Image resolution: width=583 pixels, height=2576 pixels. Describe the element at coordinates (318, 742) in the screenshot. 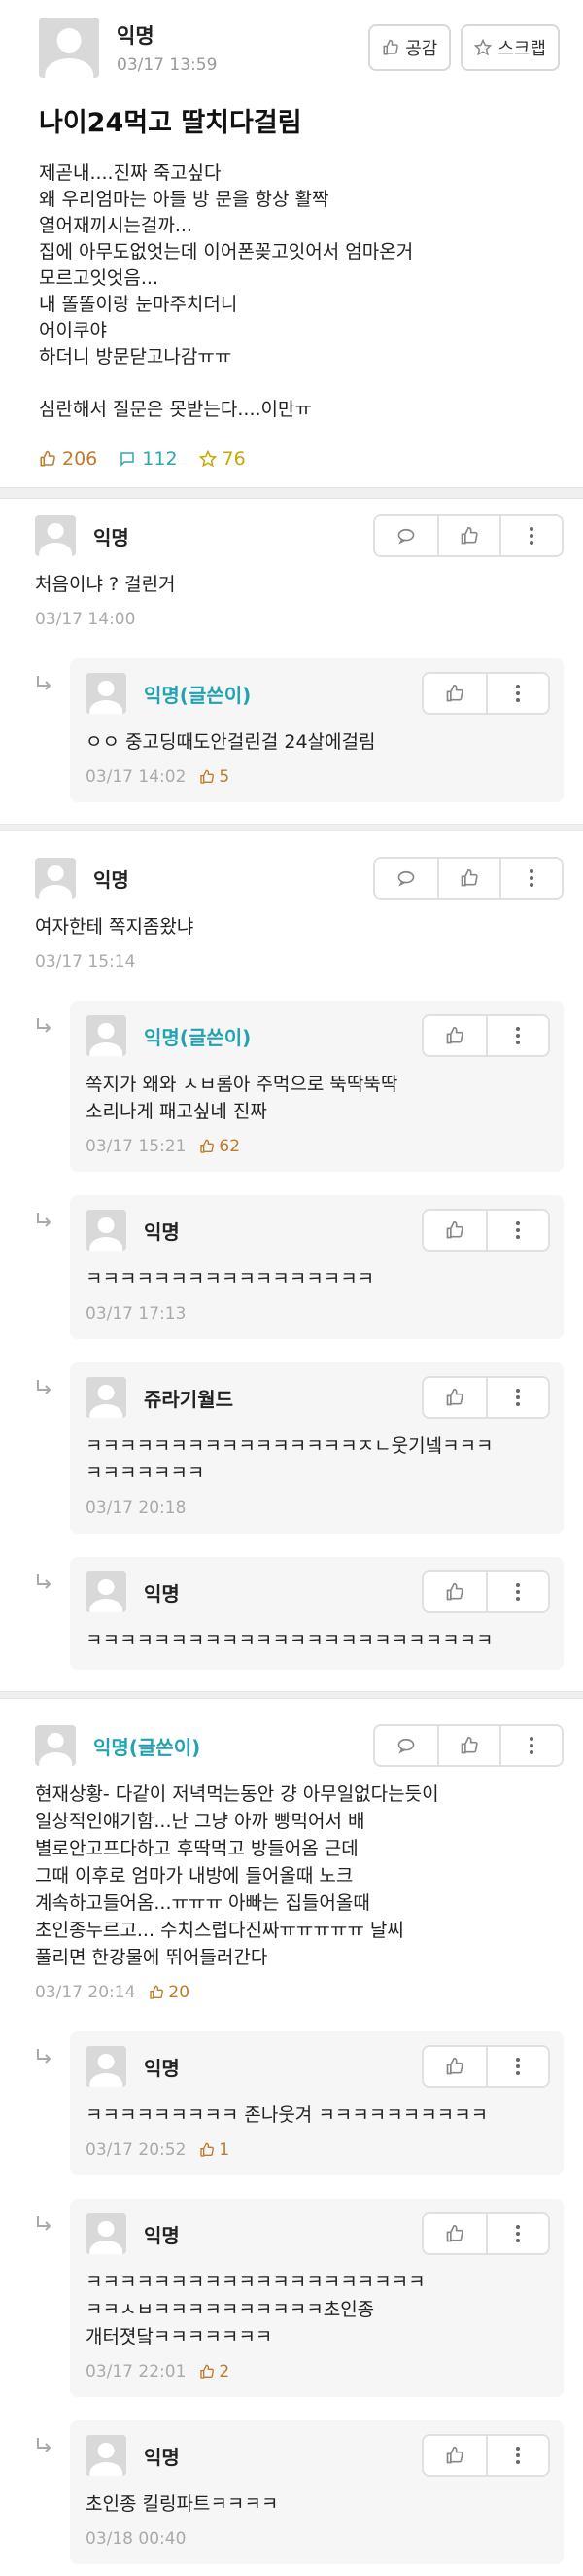

I see `comment-text: ㅇㅇ 중고딩때도안걸린걸 24살에걸림` at that location.